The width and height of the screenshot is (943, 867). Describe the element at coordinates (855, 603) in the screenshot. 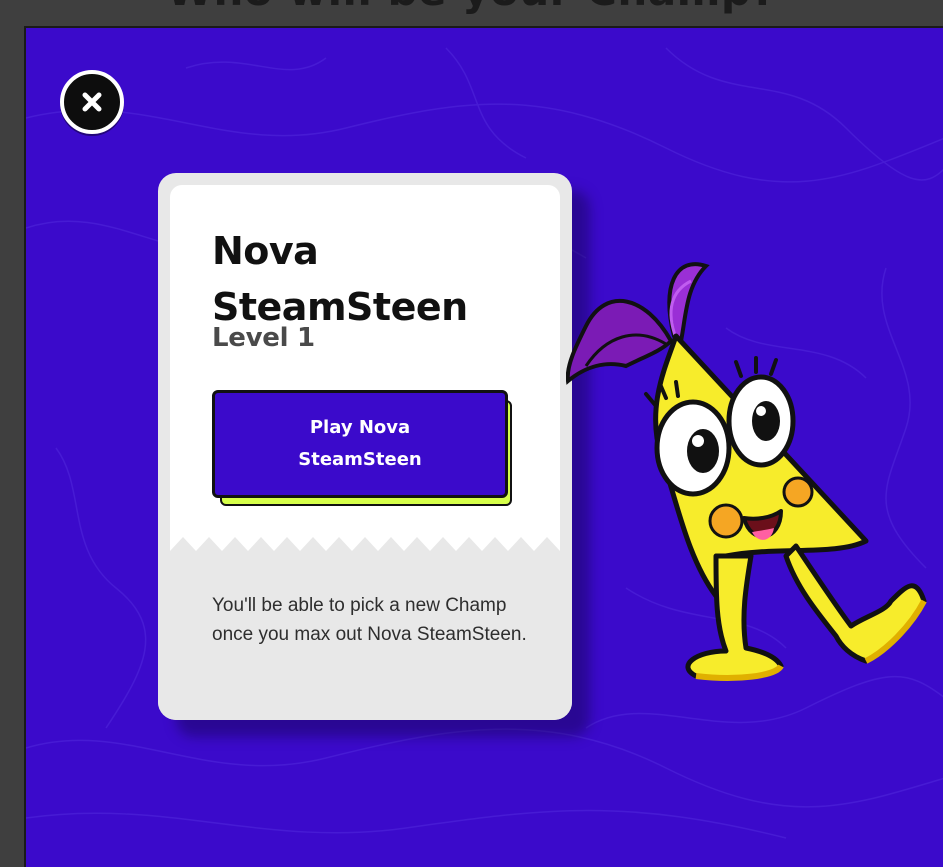

I see `mascot-leg-right` at that location.